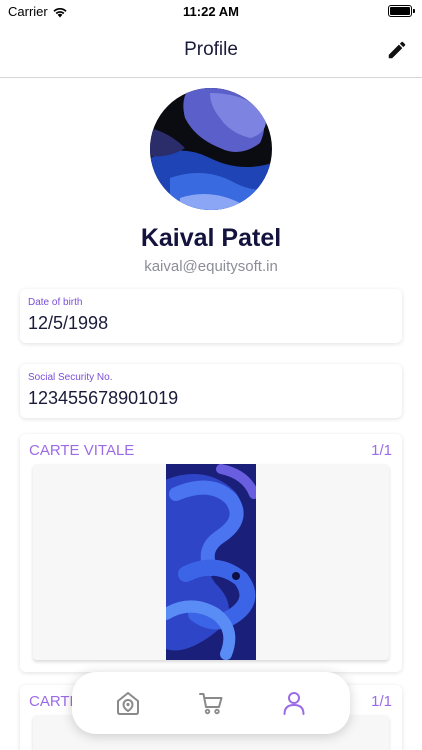  What do you see at coordinates (211, 316) in the screenshot?
I see `date-of-birth-field: Date of birth 12/5/1998` at bounding box center [211, 316].